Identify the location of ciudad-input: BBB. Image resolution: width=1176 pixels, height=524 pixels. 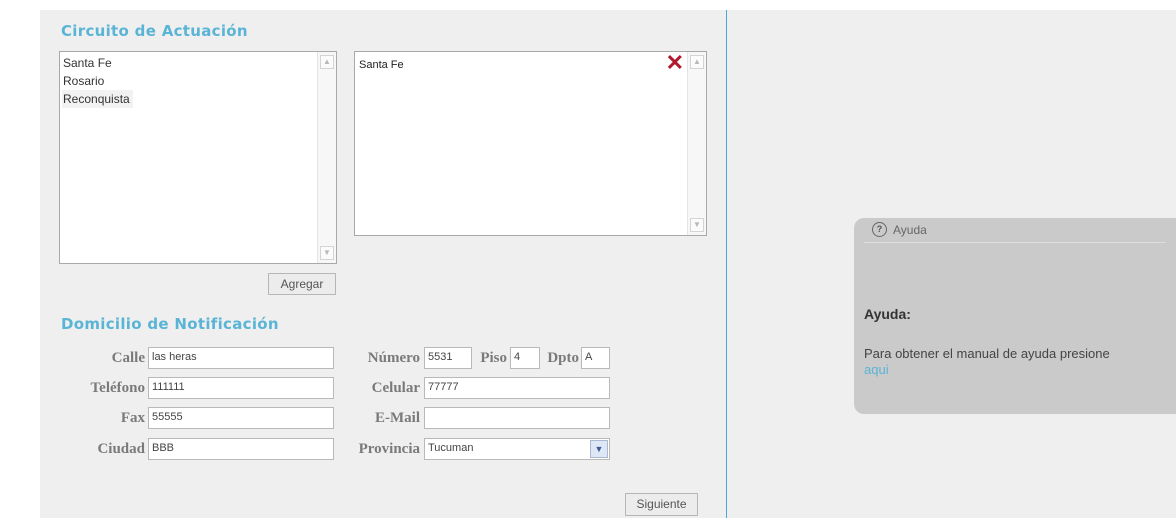
(241, 449).